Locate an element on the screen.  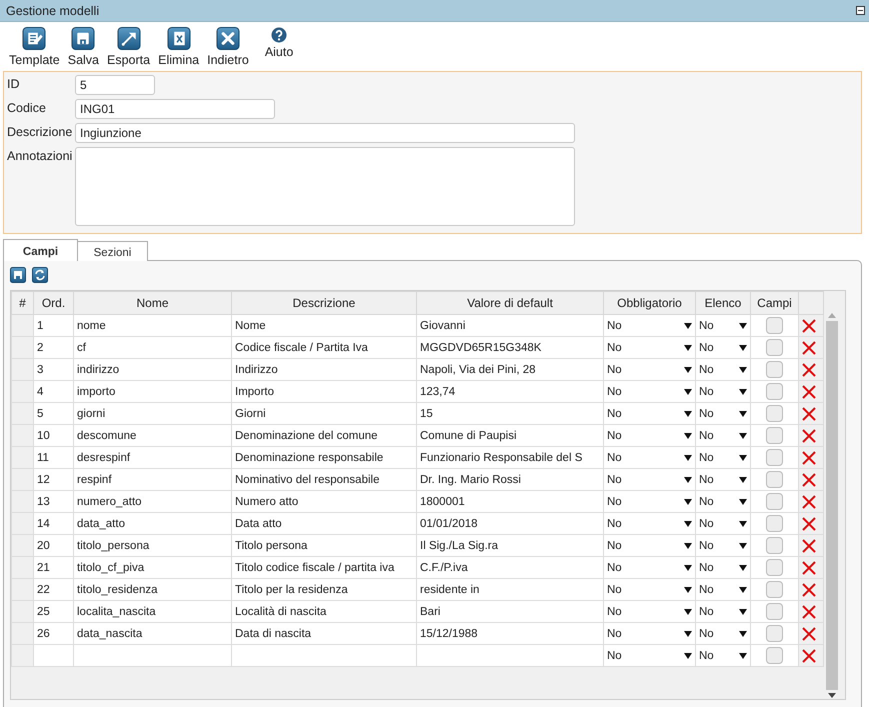
toolbar-button: Elimina is located at coordinates (178, 47).